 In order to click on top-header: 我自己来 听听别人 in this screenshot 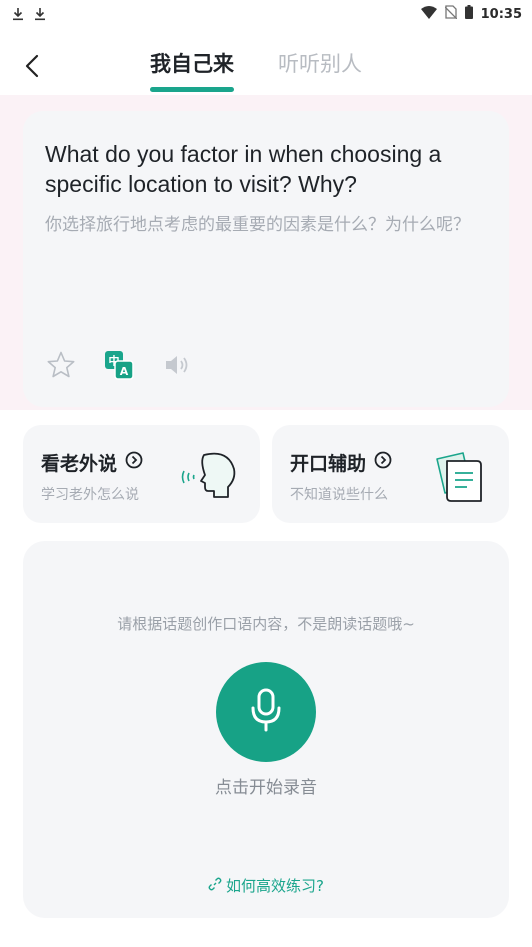, I will do `click(266, 67)`.